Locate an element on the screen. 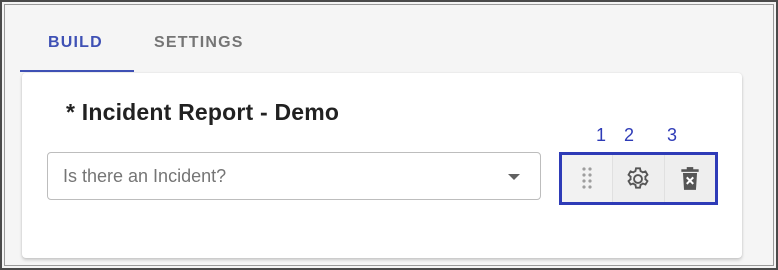  card-title: * Incident Report - Demo is located at coordinates (203, 112).